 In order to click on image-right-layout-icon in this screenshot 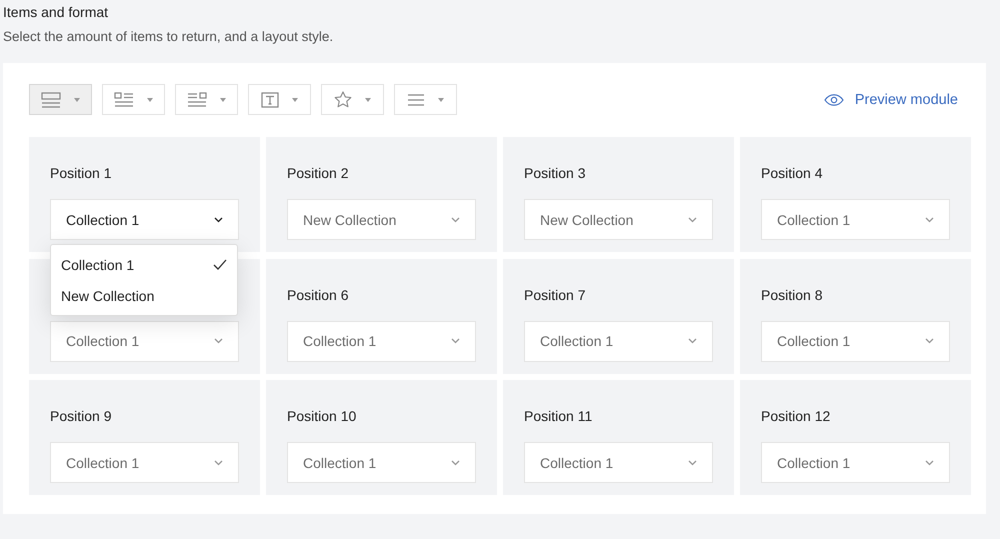, I will do `click(197, 100)`.